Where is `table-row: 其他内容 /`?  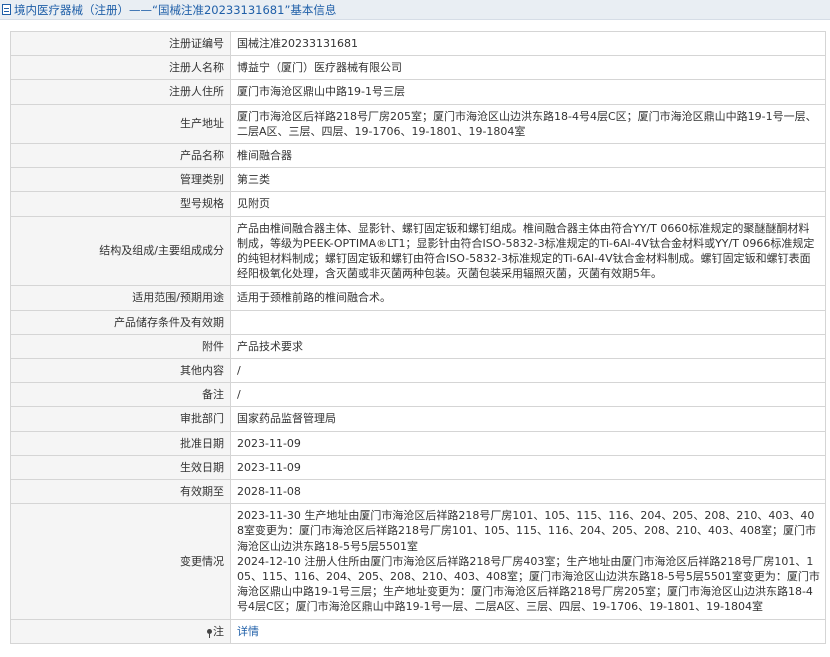
table-row: 其他内容 / is located at coordinates (418, 371).